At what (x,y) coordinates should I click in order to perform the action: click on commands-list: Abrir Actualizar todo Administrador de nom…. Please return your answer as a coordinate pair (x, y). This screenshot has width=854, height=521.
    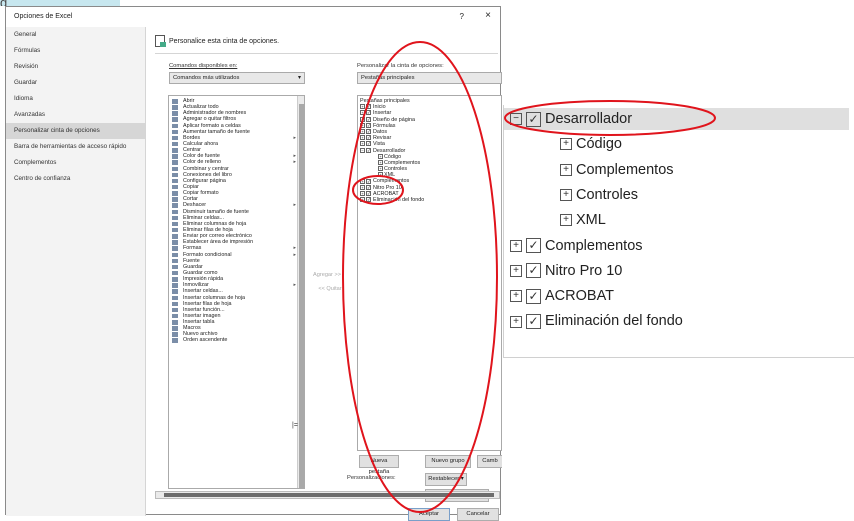
    Looking at the image, I should click on (236, 292).